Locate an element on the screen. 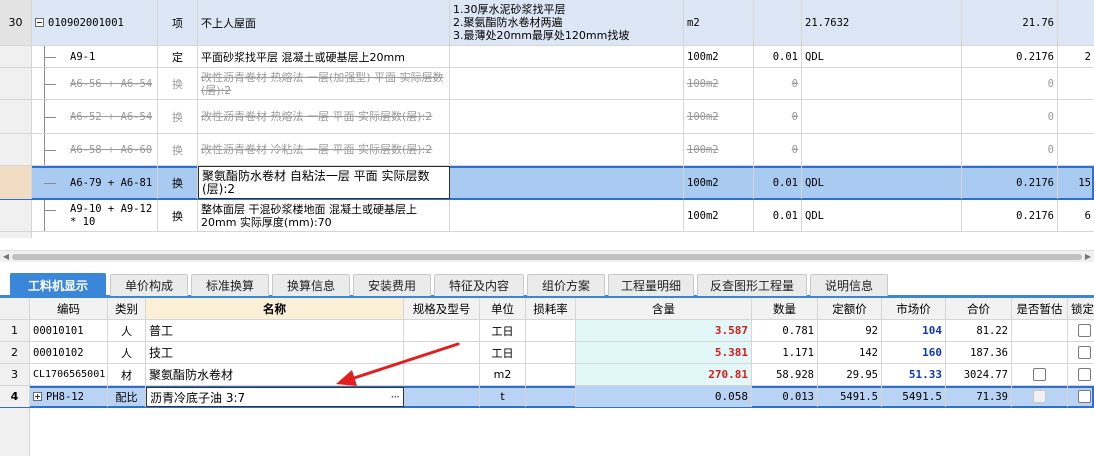 This screenshot has height=456, width=1094. resource-code: 00010102 is located at coordinates (69, 352).